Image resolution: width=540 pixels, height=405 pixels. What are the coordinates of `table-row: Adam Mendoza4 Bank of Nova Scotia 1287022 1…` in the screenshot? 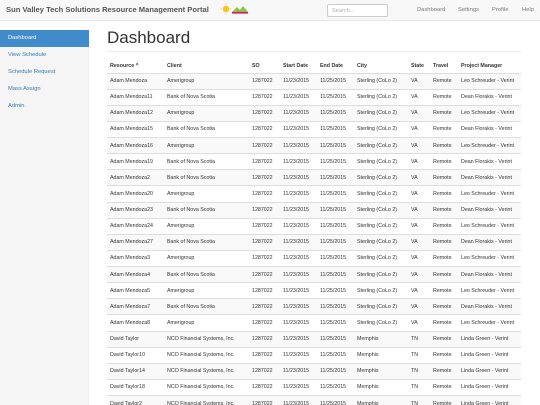 It's located at (314, 274).